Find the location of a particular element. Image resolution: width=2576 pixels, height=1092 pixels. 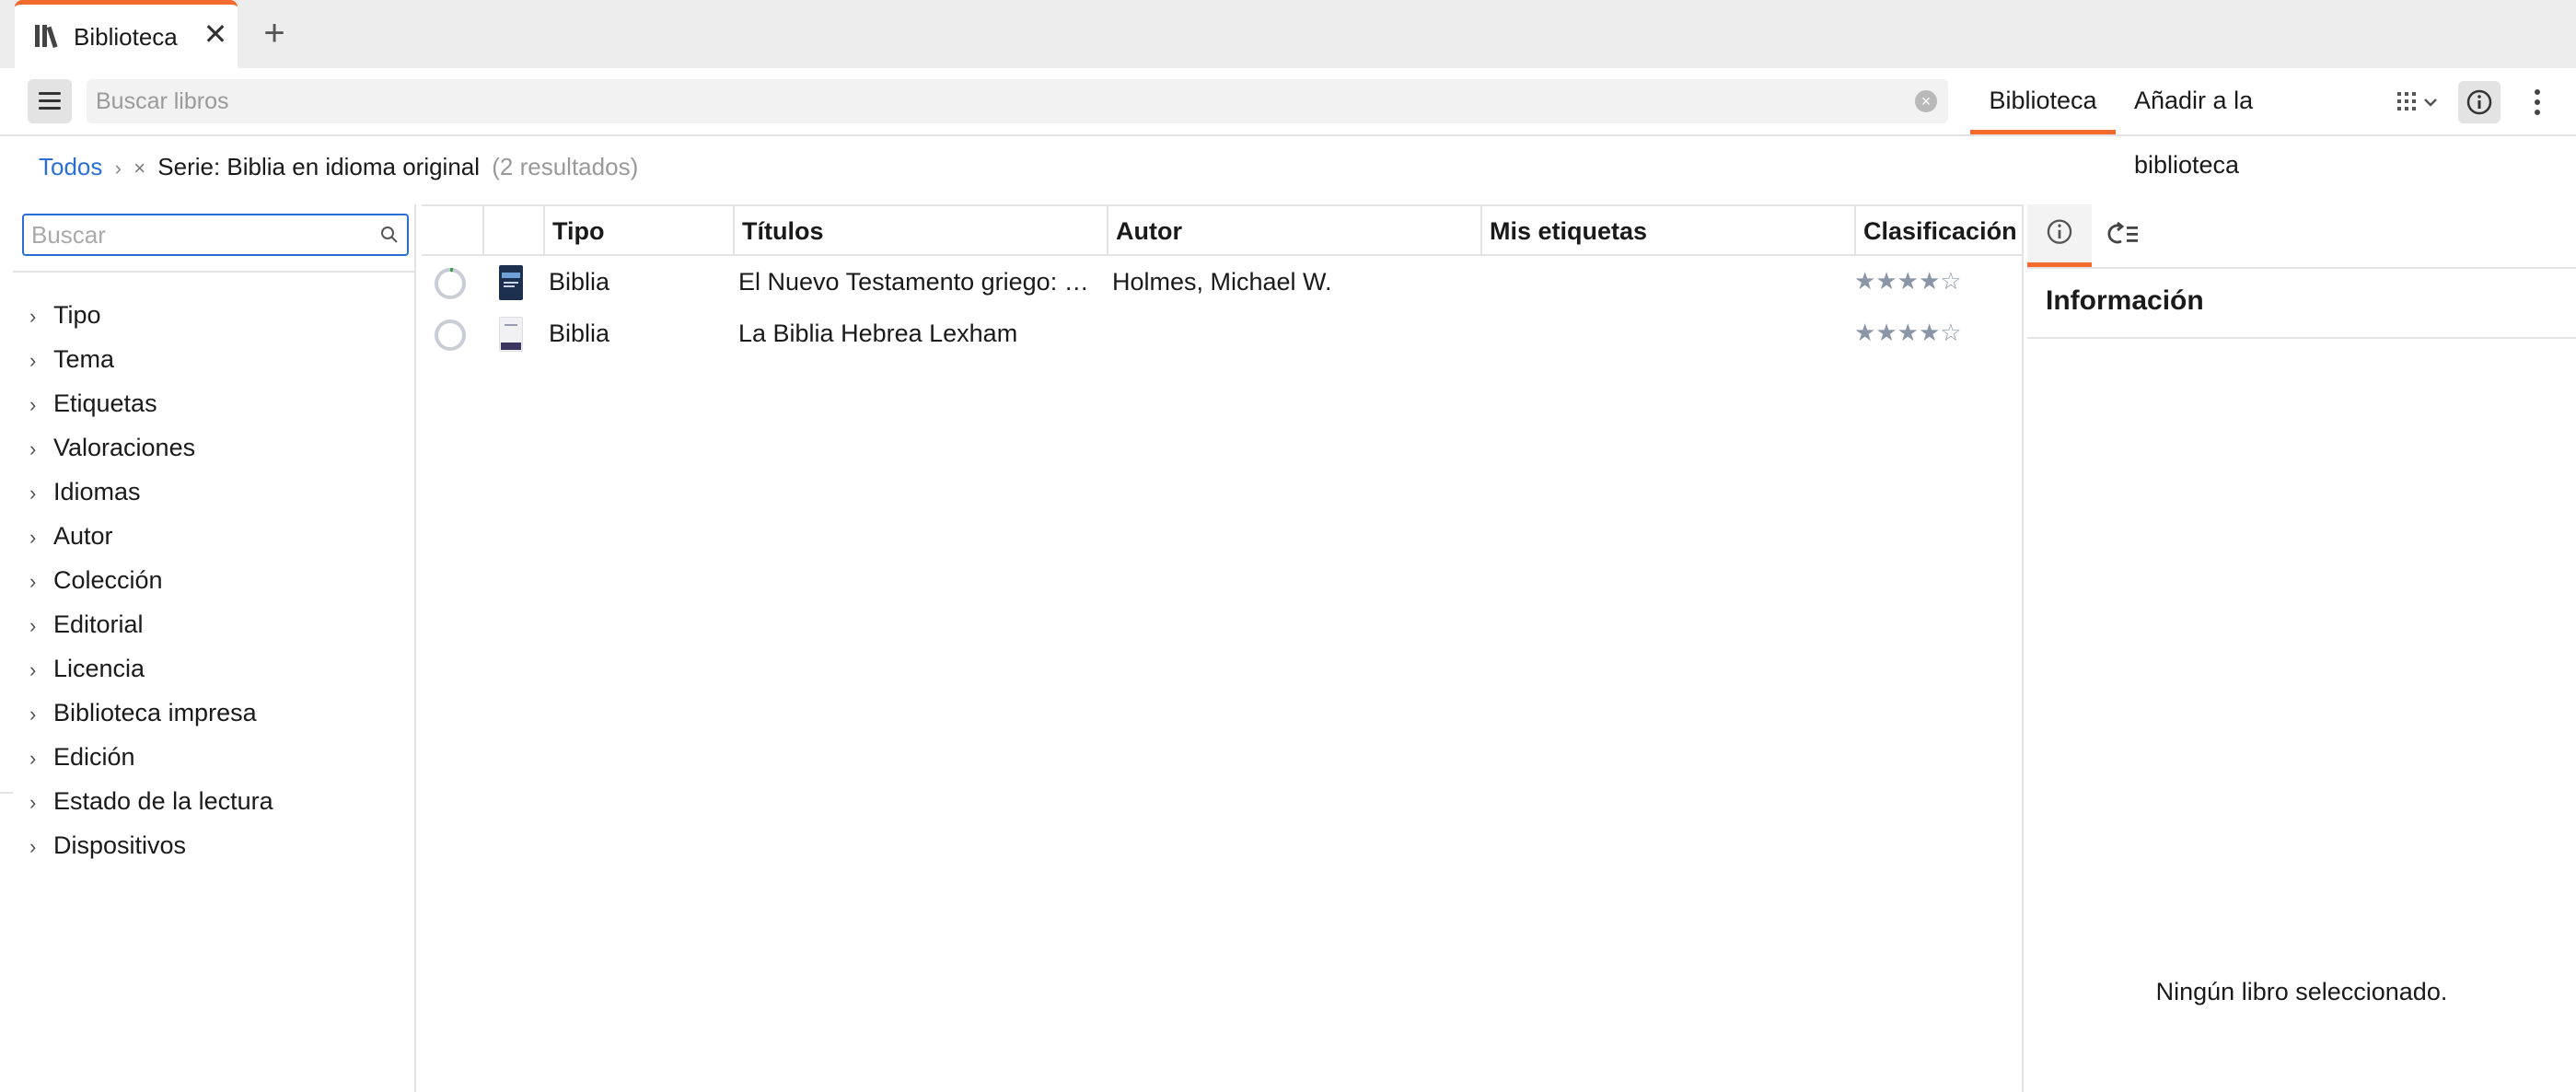

search-icon is located at coordinates (389, 235).